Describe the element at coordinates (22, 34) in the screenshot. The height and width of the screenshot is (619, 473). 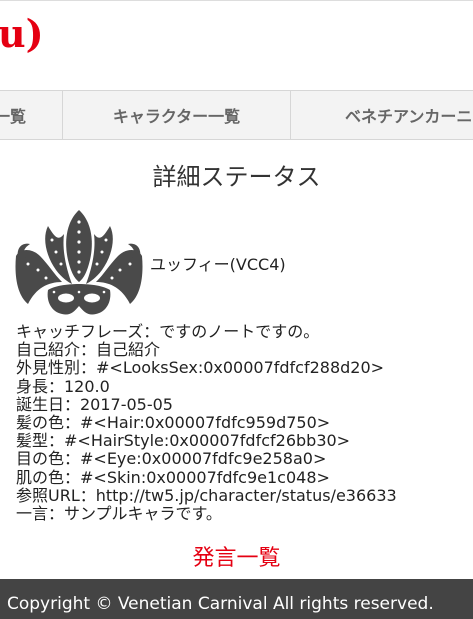
I see `site-logo: u)` at that location.